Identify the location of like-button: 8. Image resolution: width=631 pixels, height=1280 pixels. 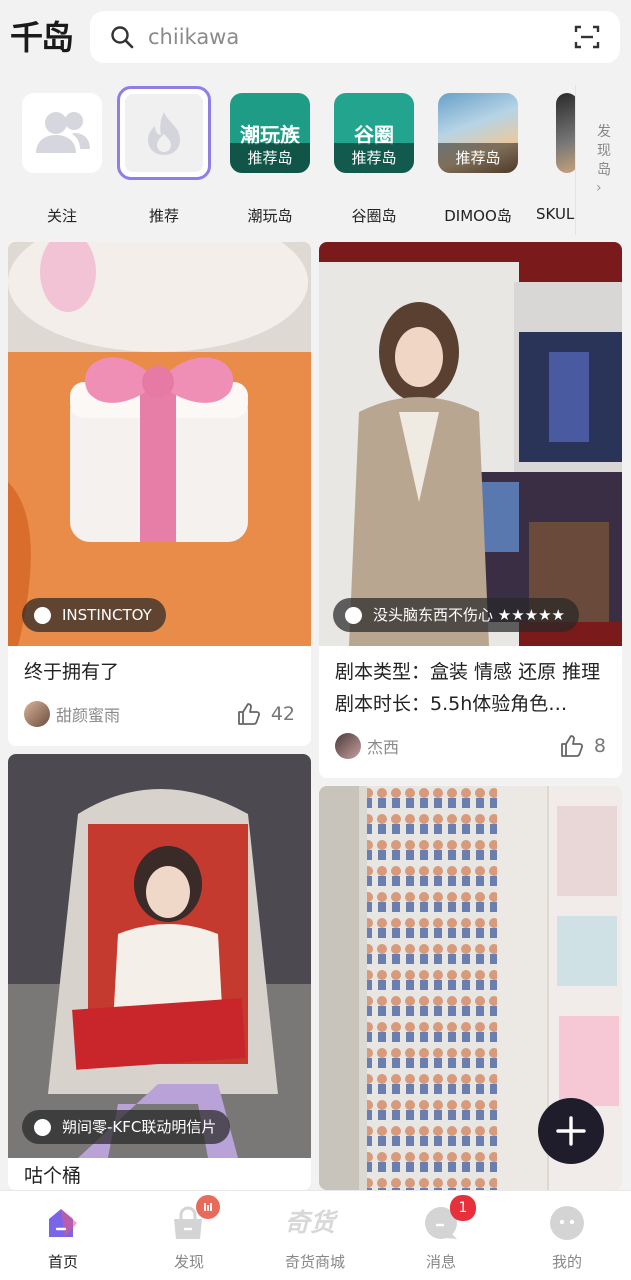
(583, 746).